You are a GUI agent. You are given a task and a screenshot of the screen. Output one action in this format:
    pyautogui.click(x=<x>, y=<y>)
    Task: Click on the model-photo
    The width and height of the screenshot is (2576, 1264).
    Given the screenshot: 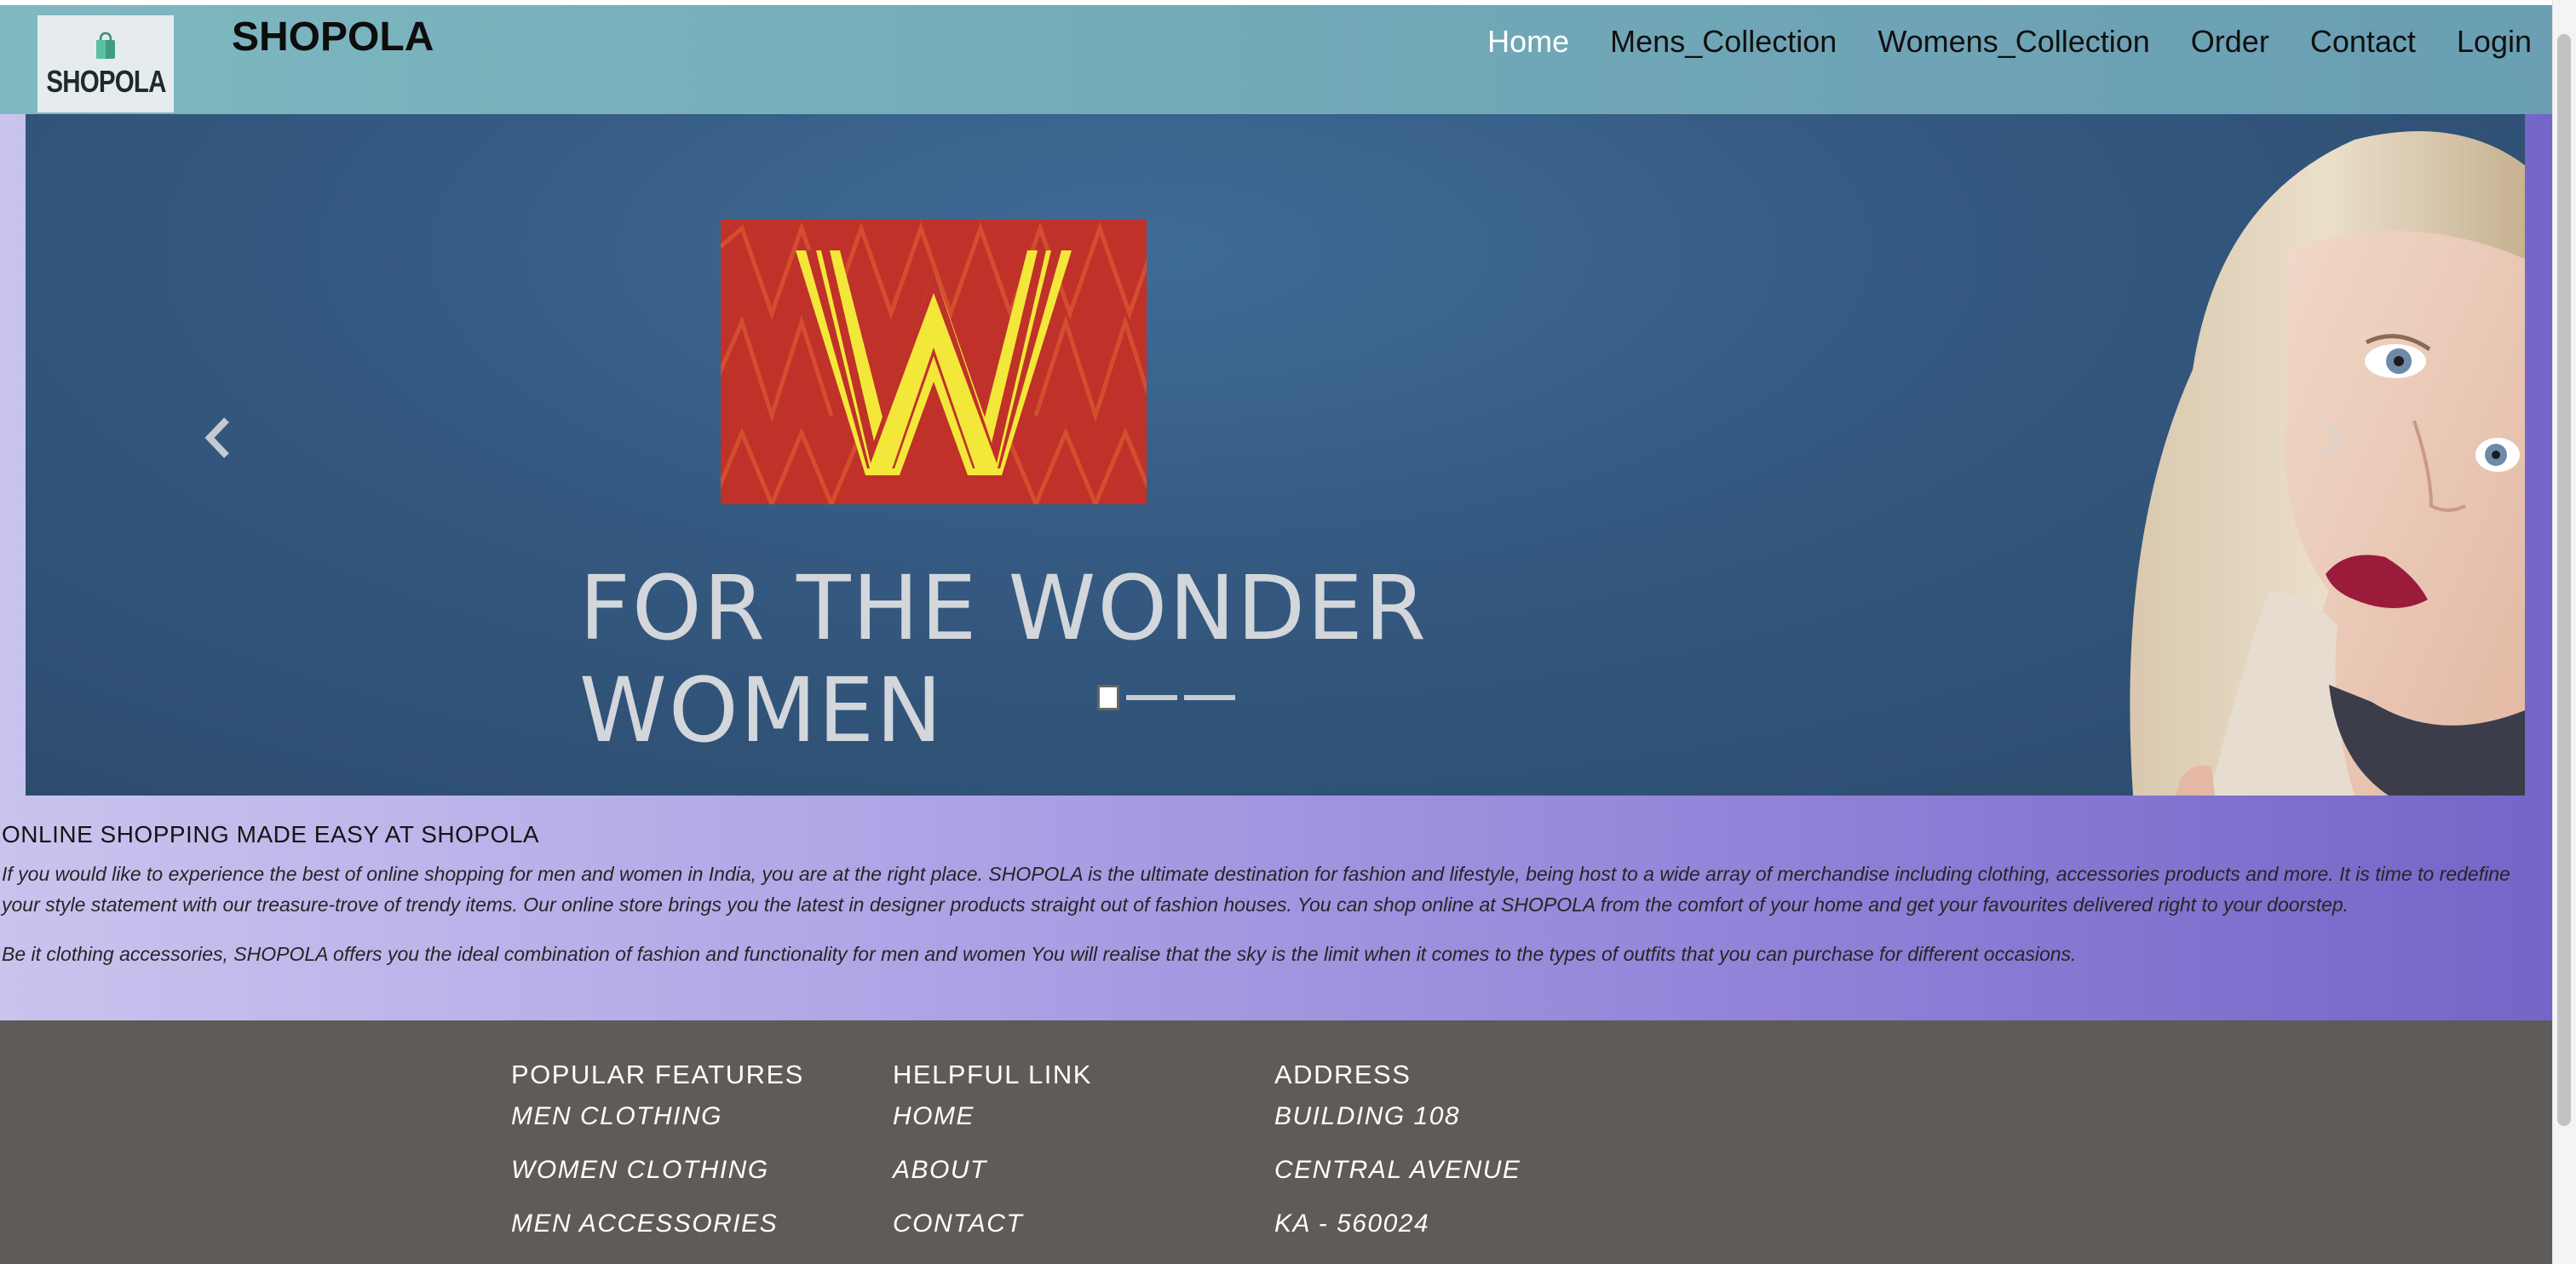 What is the action you would take?
    pyautogui.click(x=2328, y=463)
    